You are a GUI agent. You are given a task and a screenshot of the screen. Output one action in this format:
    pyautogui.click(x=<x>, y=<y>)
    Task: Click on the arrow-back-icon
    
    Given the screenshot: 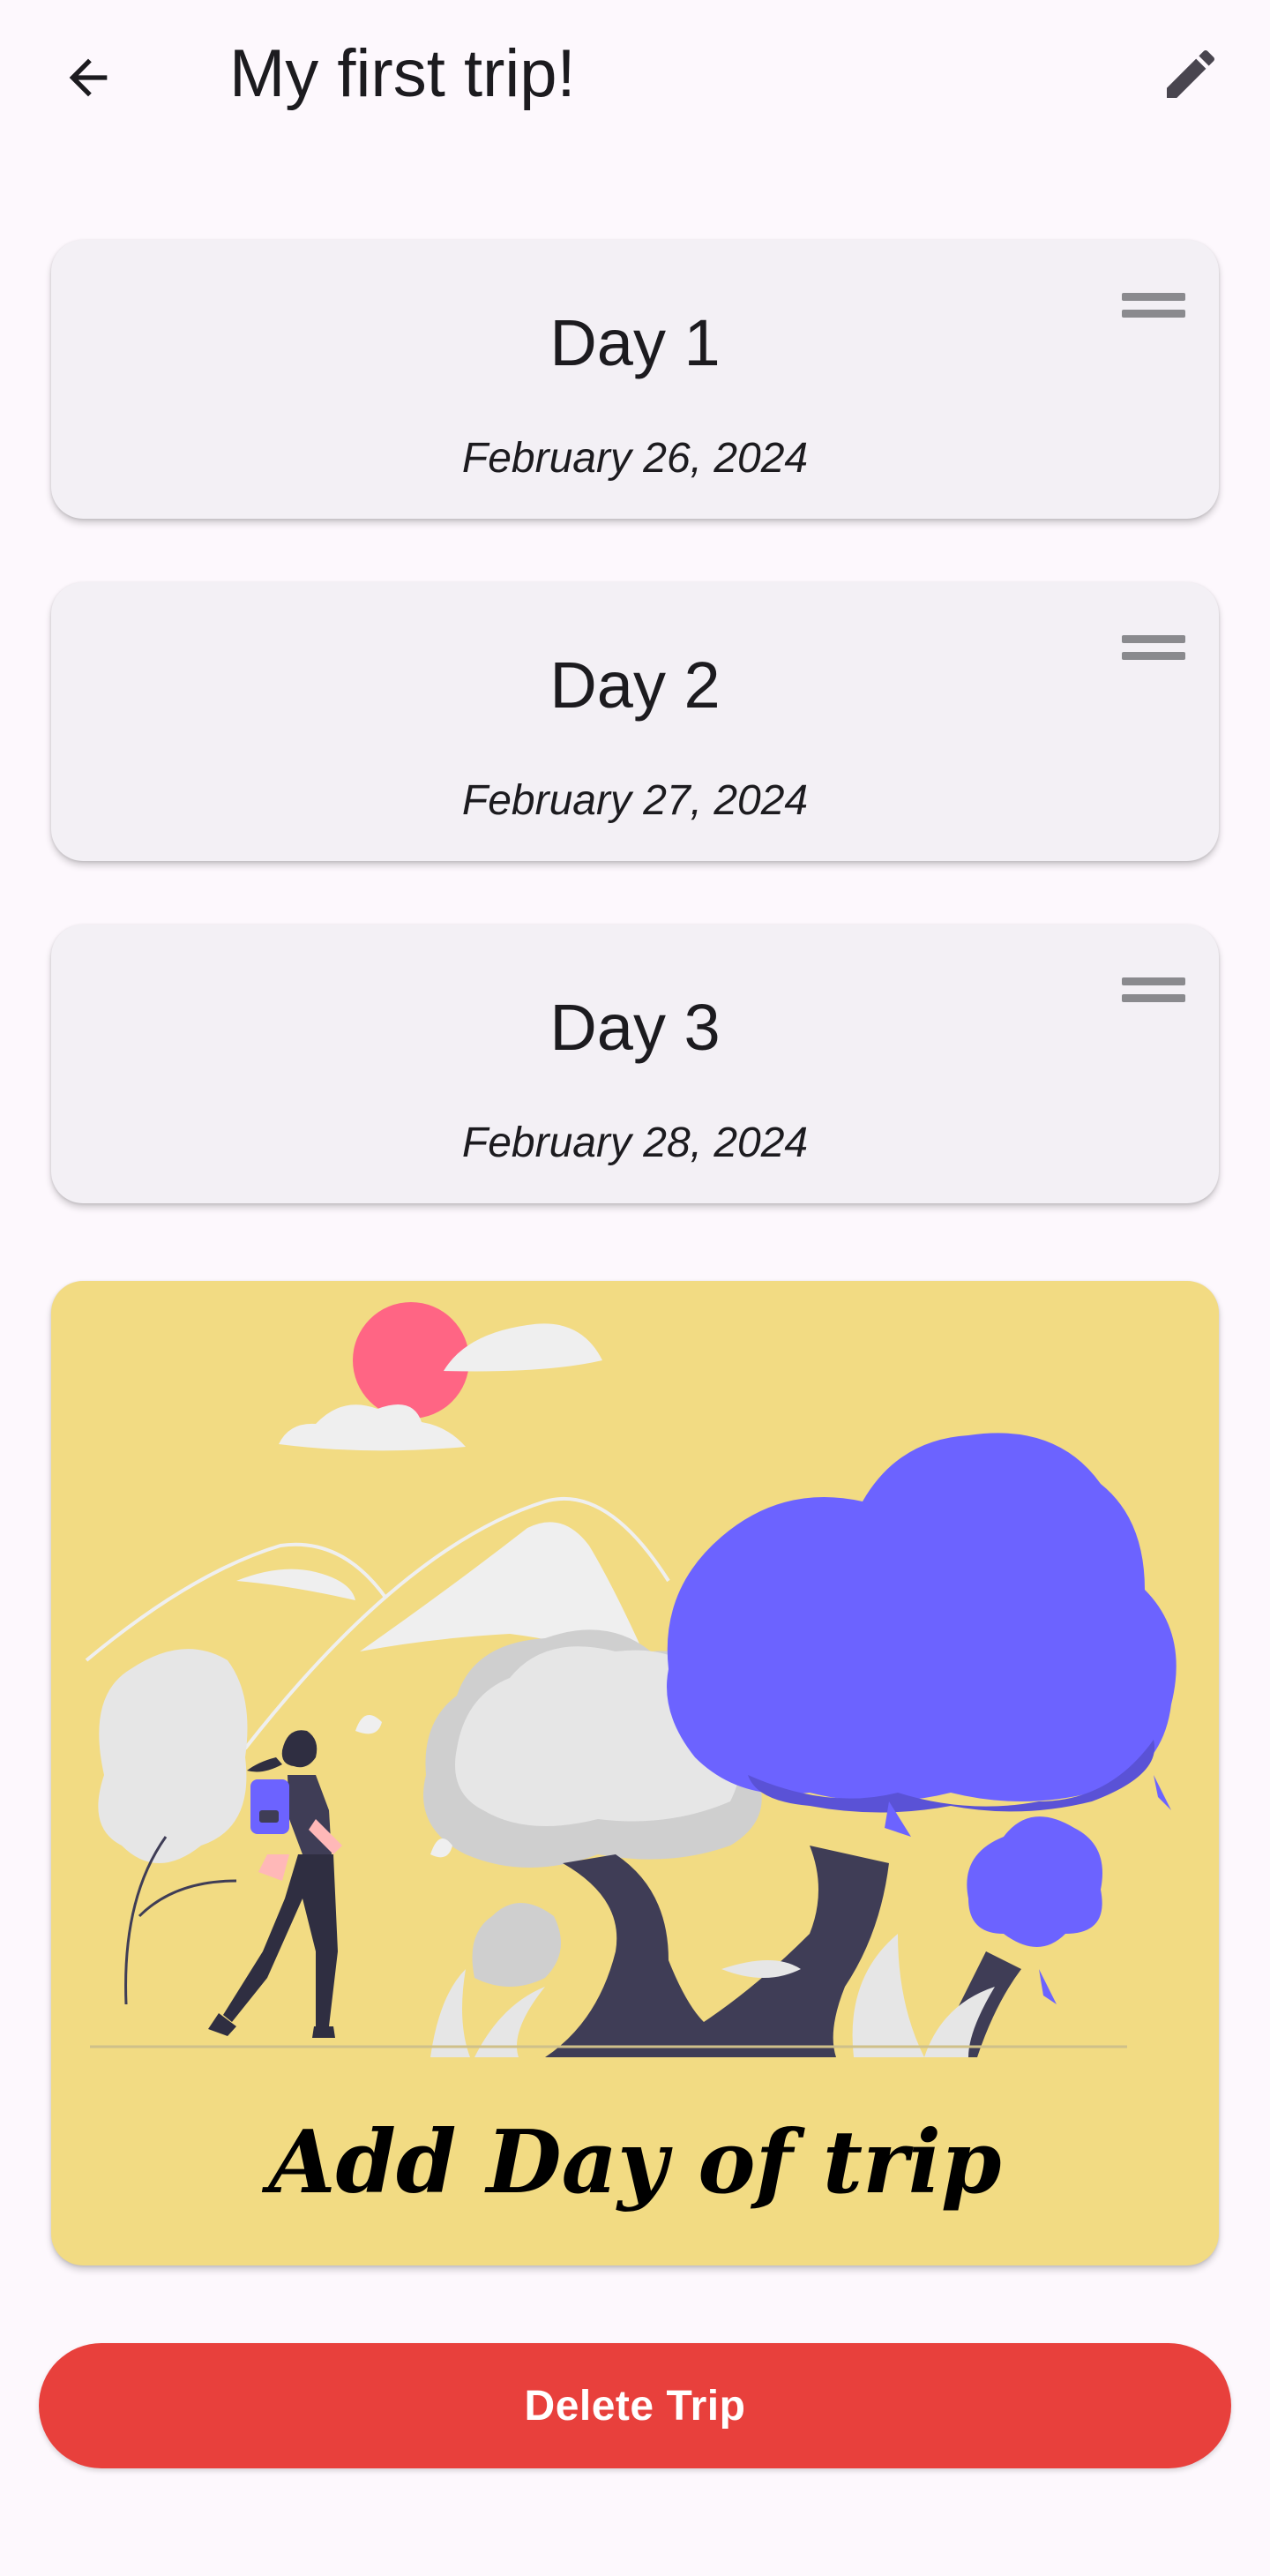 What is the action you would take?
    pyautogui.click(x=88, y=78)
    